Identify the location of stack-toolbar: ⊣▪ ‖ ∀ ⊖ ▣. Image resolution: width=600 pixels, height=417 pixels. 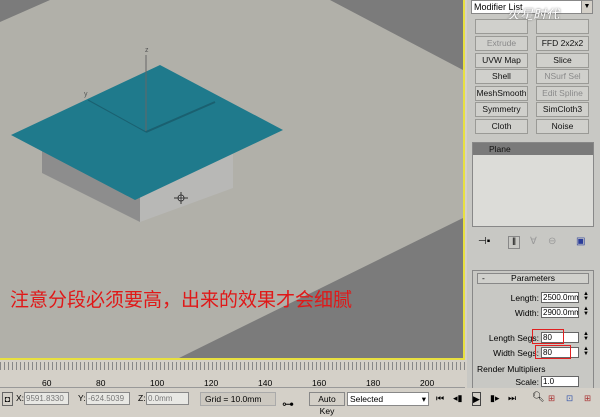
(533, 244).